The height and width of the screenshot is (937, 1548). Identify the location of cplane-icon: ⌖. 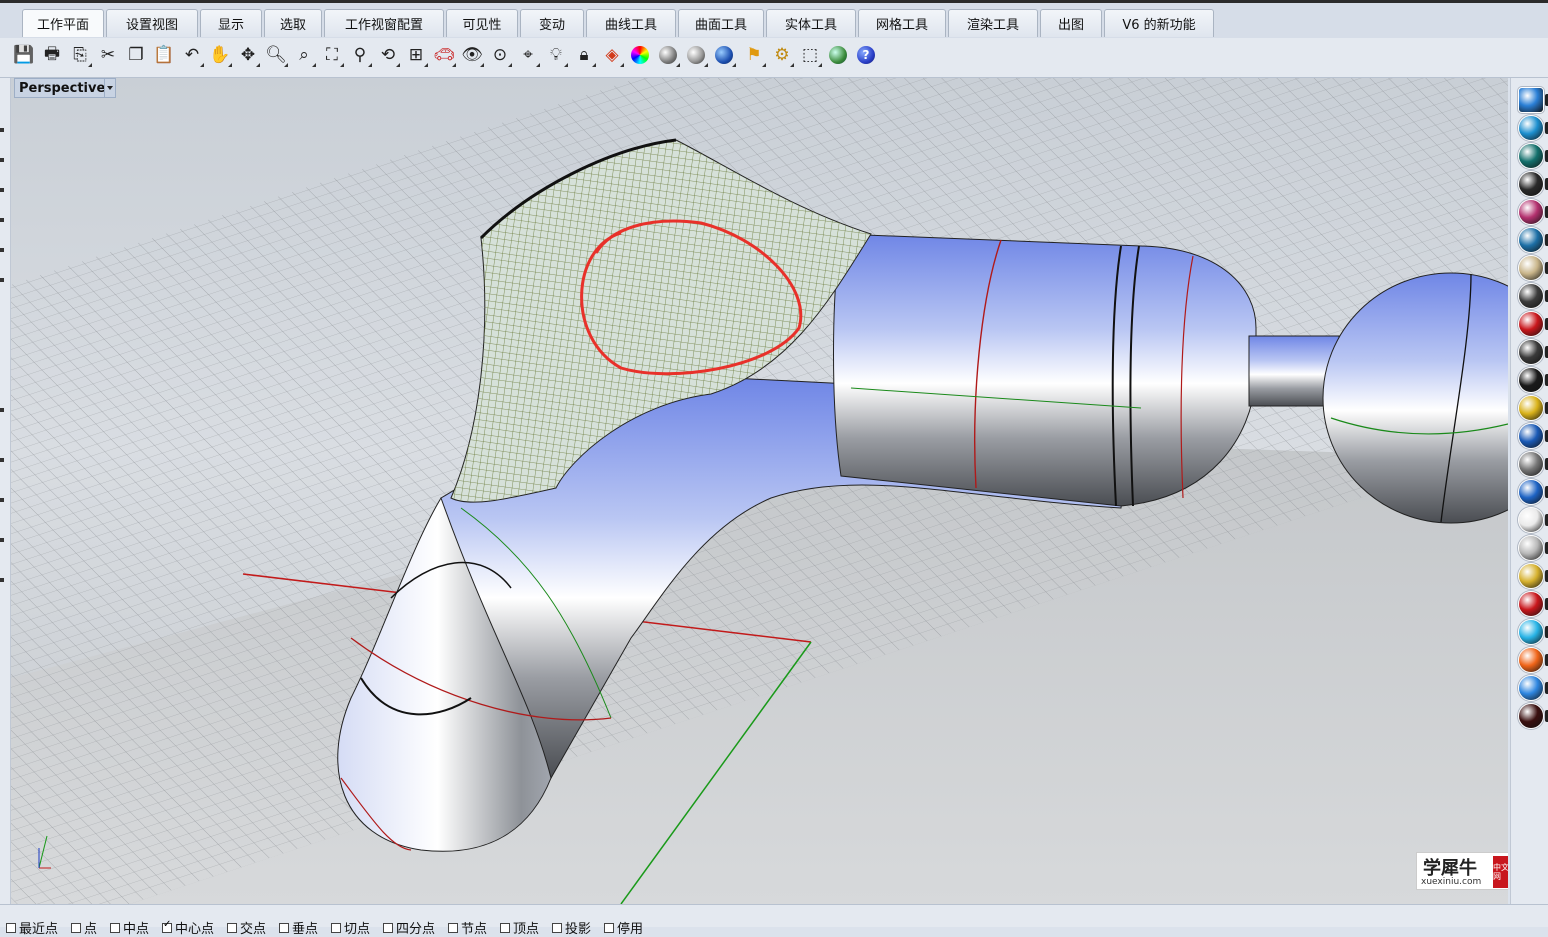
(528, 55).